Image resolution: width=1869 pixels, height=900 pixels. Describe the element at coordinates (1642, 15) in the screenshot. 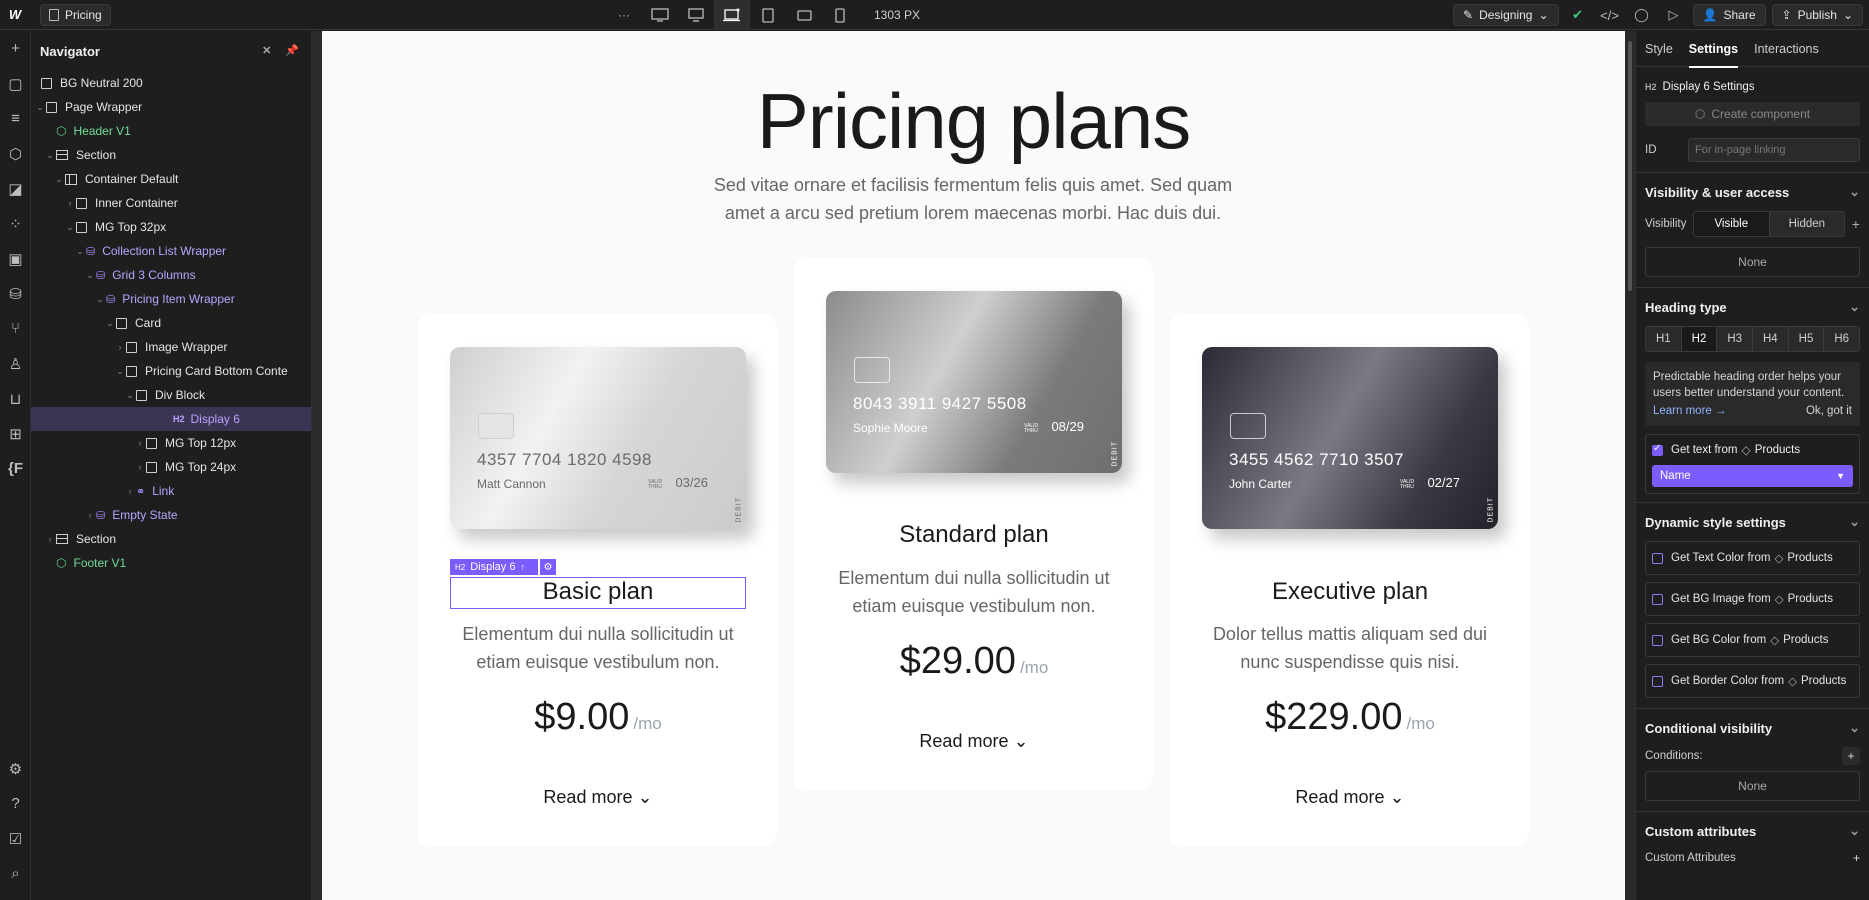

I see `comment-icon: ◯` at that location.